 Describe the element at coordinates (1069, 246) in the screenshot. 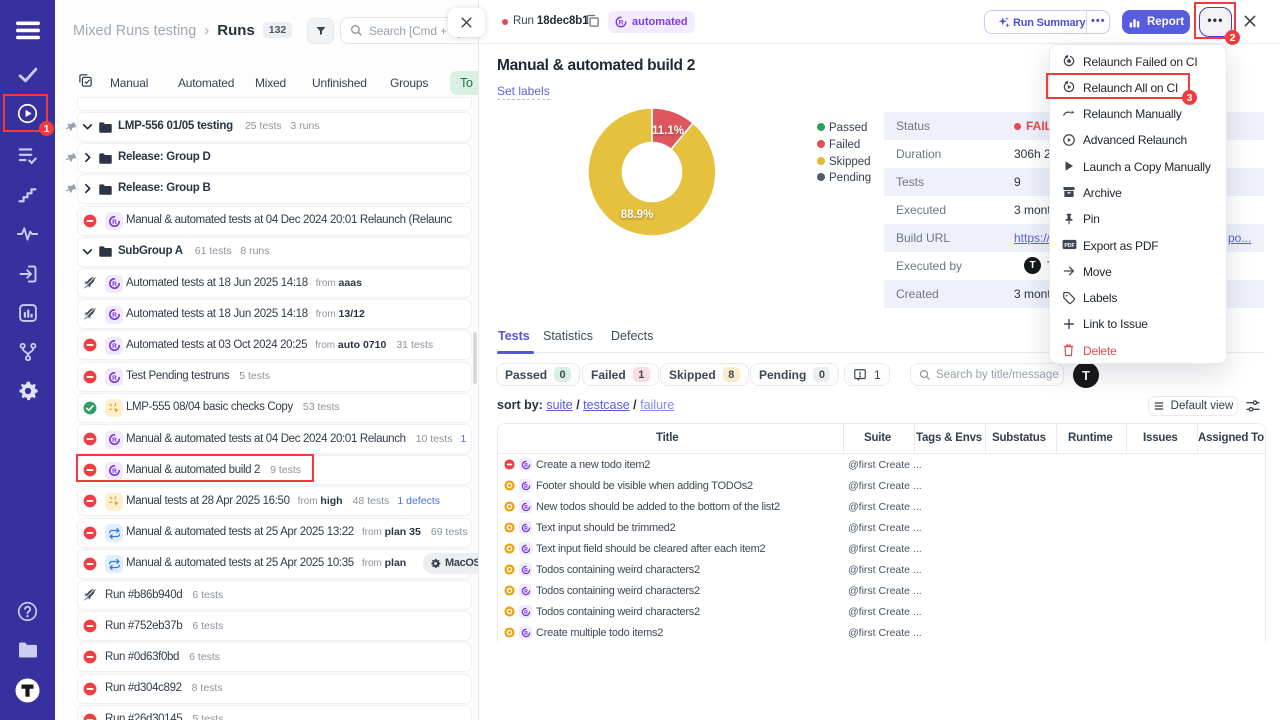

I see `svg-text: PDF` at that location.